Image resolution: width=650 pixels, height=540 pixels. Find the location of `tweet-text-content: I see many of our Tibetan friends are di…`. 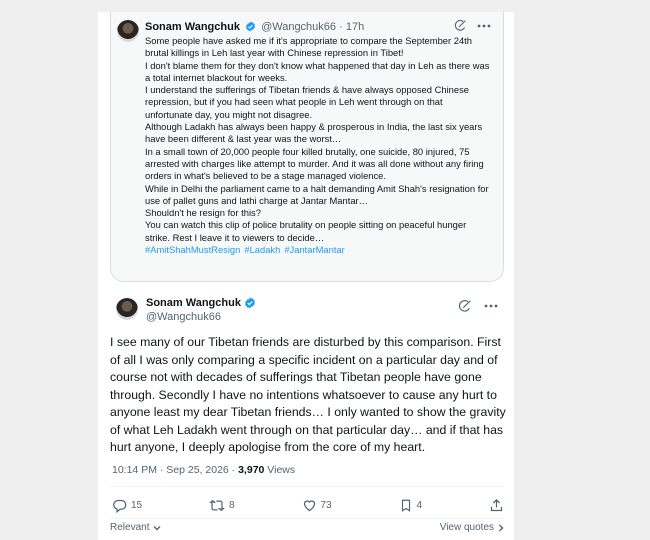

tweet-text-content: I see many of our Tibetan friends are di… is located at coordinates (308, 394).